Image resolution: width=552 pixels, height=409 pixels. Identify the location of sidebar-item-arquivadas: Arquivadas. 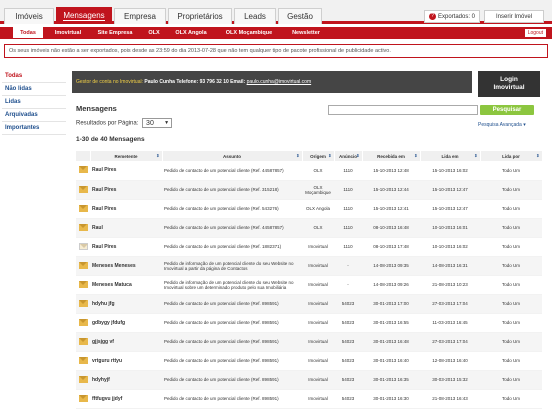
(34, 115).